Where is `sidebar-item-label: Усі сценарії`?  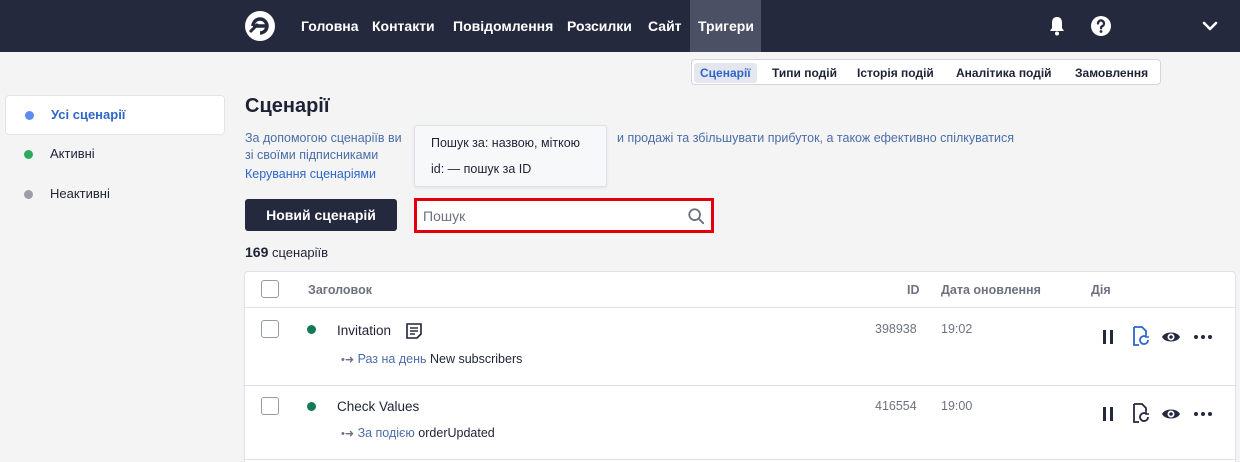 sidebar-item-label: Усі сценарії is located at coordinates (88, 114).